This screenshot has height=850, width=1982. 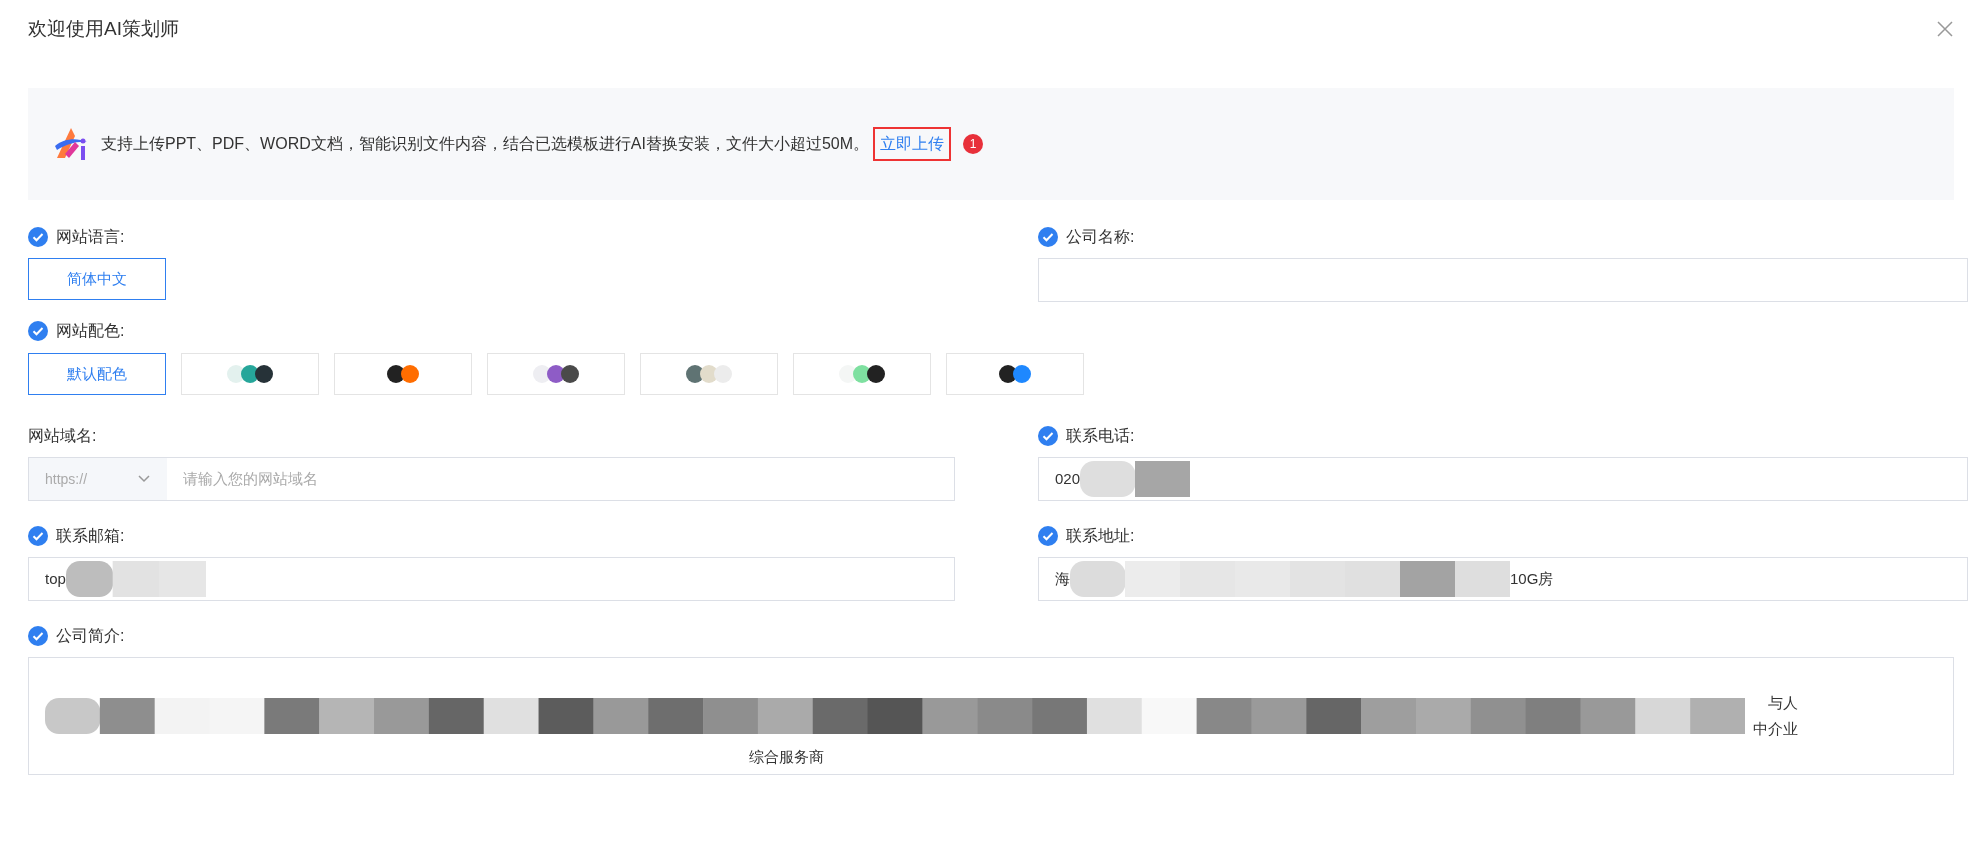 What do you see at coordinates (103, 28) in the screenshot?
I see `window-title: 欢迎使用AI策划师` at bounding box center [103, 28].